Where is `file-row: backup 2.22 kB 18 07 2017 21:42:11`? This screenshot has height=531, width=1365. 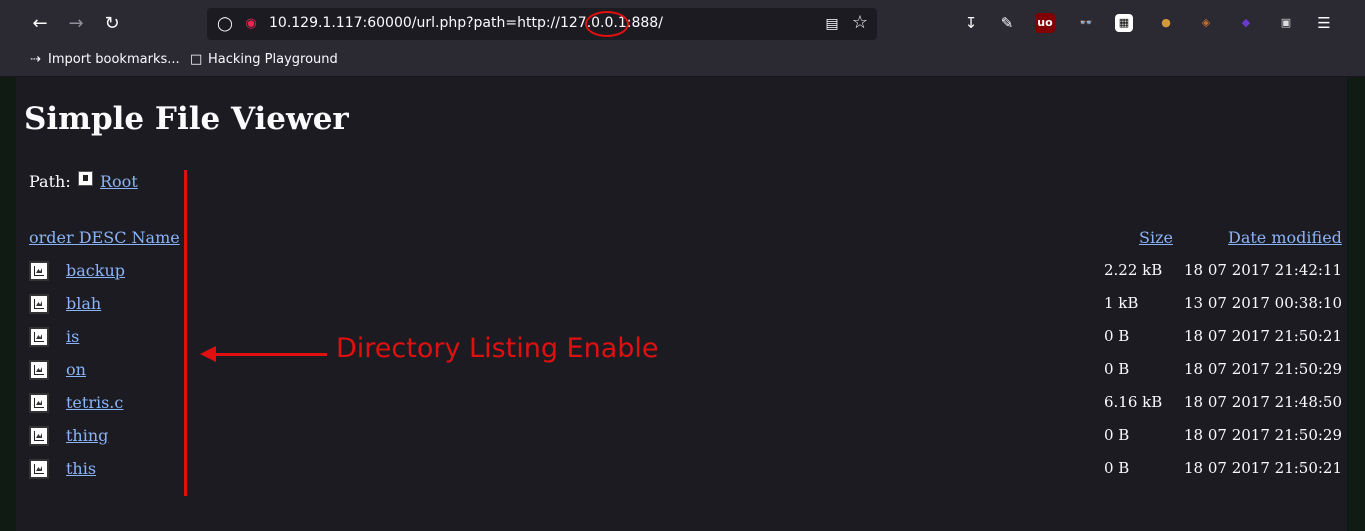
file-row: backup 2.22 kB 18 07 2017 21:42:11 is located at coordinates (681, 277).